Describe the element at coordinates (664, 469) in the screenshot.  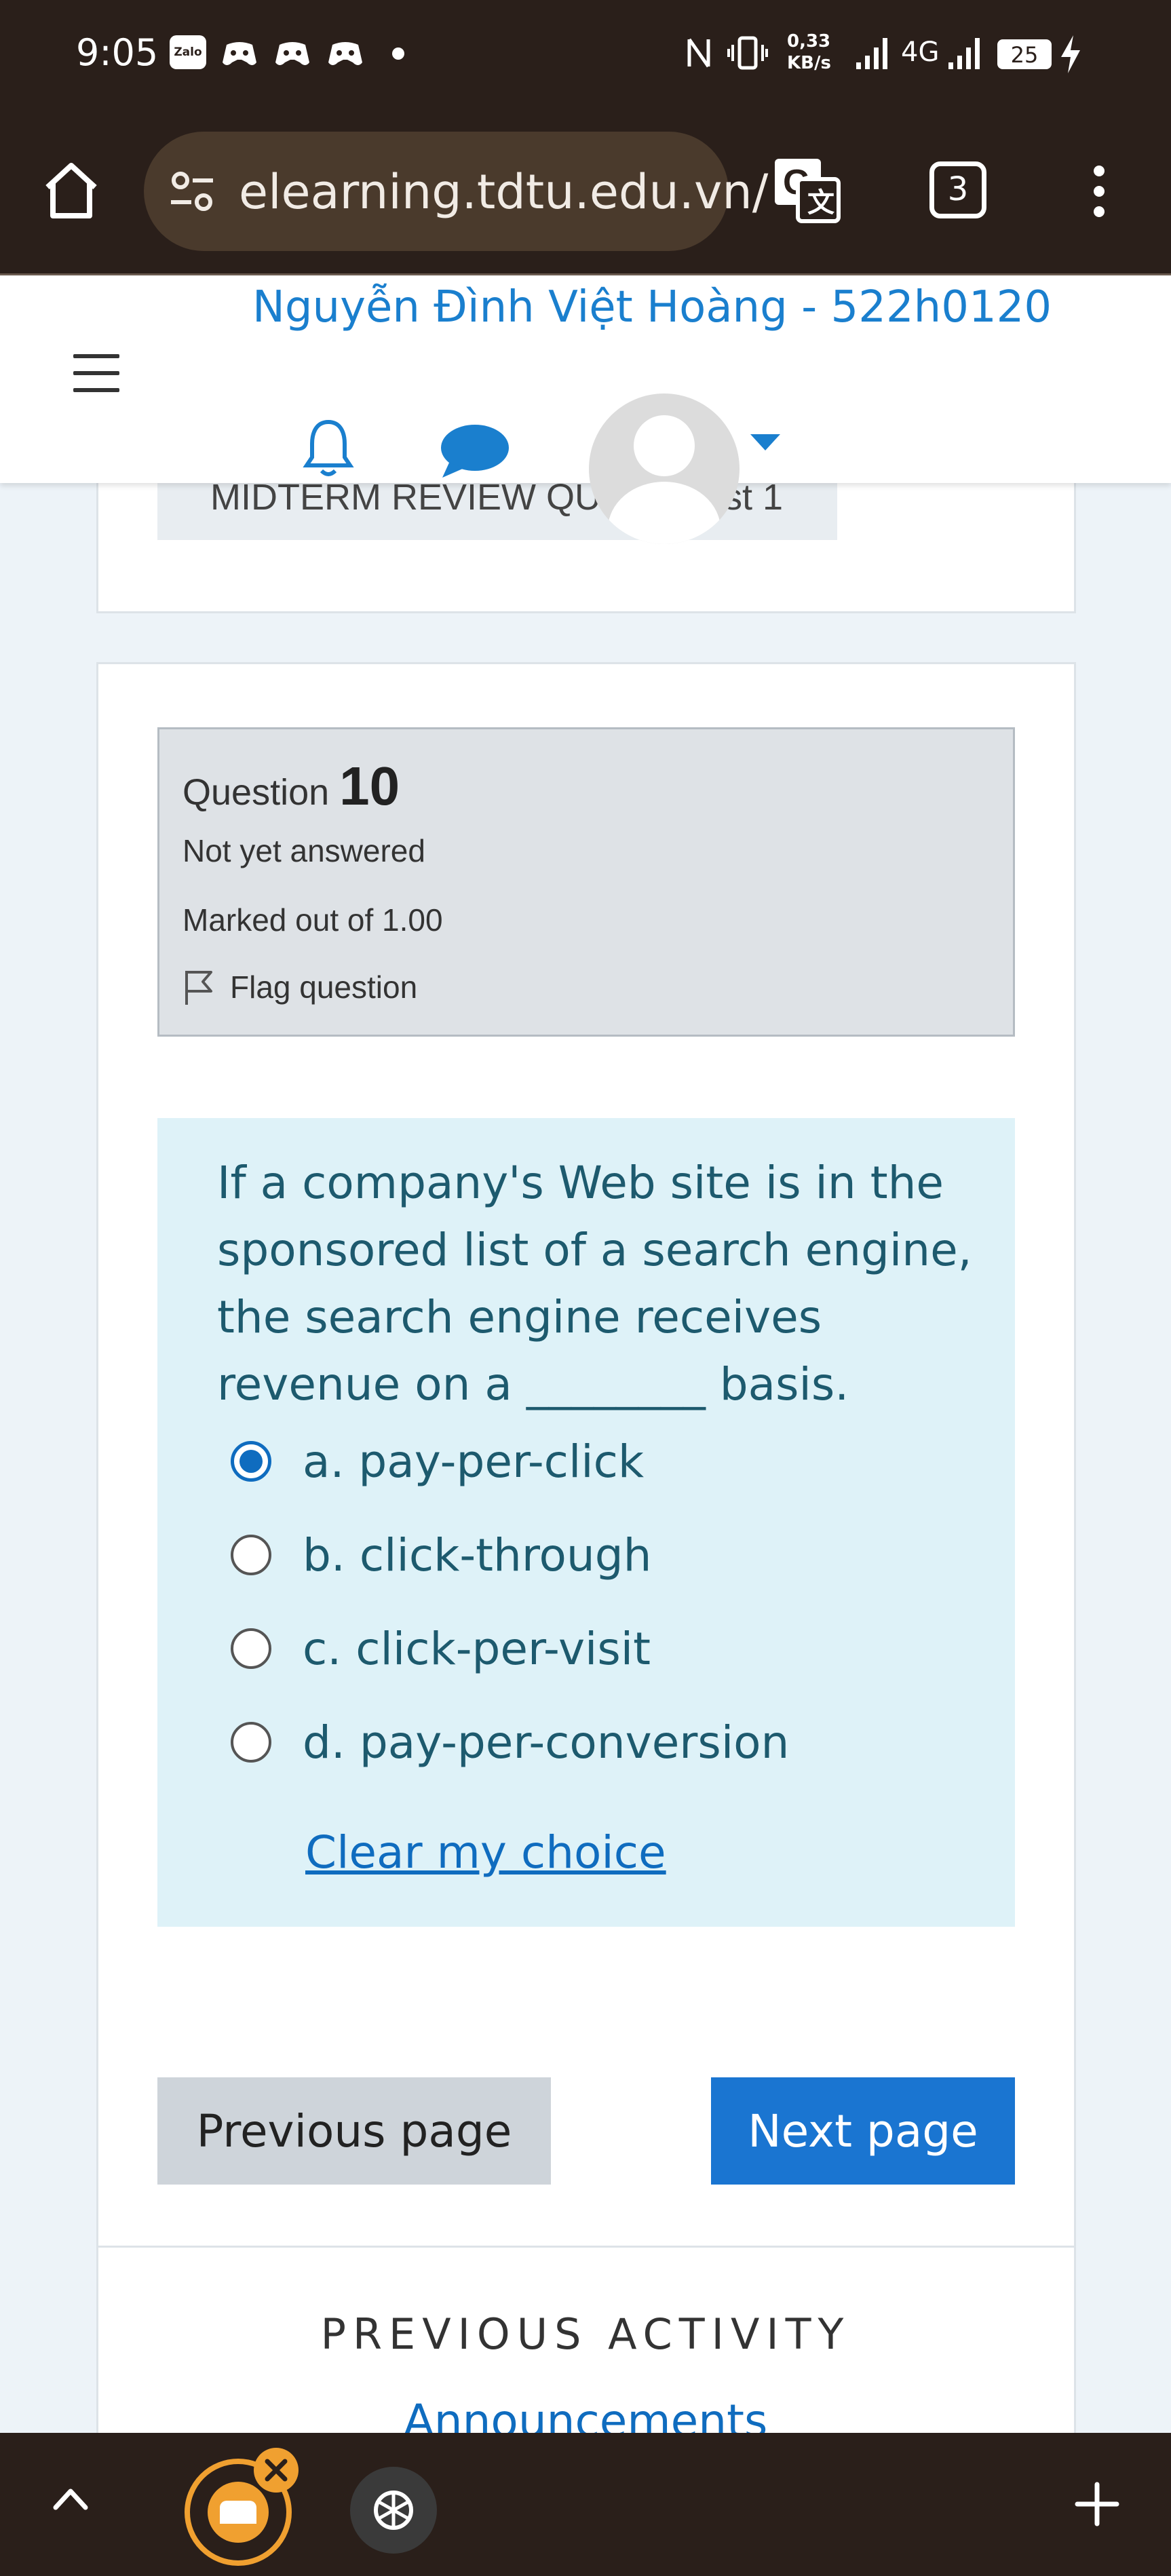
I see `avatar` at that location.